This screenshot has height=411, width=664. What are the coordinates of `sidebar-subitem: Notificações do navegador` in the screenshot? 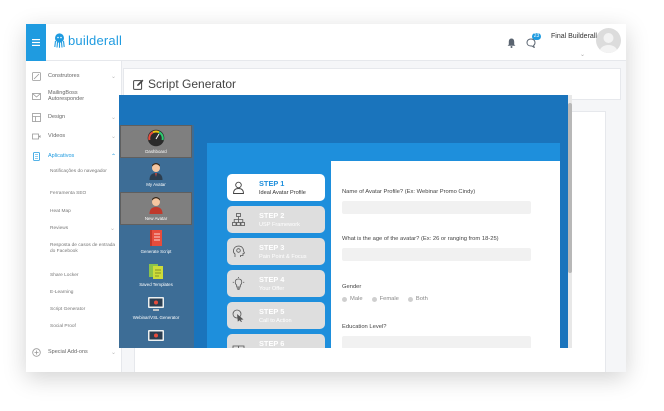 It's located at (83, 172).